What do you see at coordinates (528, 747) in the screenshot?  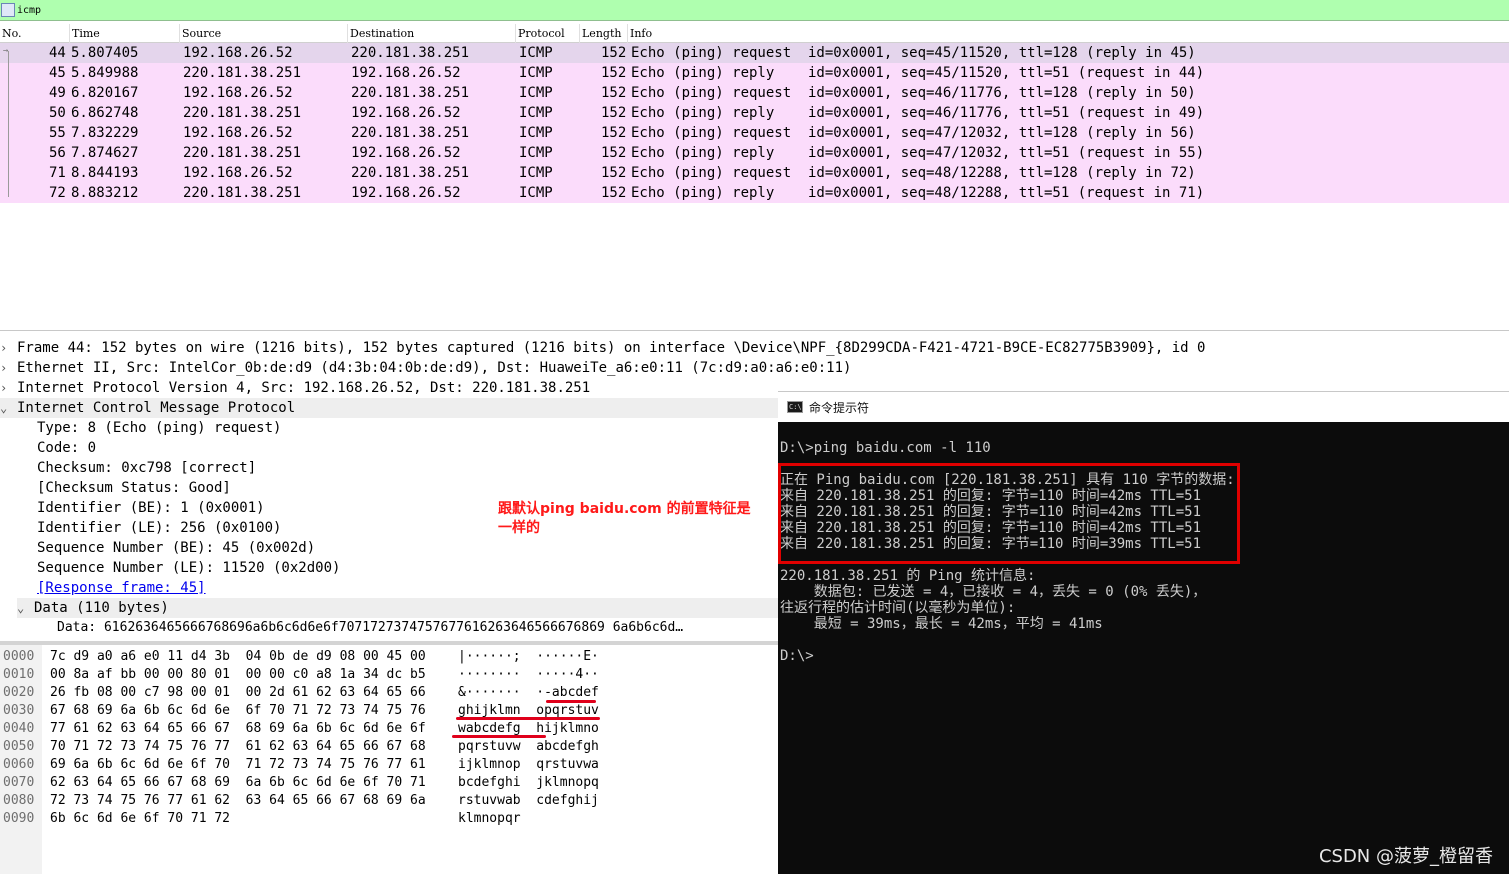 I see `byte-ascii: pqrstuvw abcdefgh` at bounding box center [528, 747].